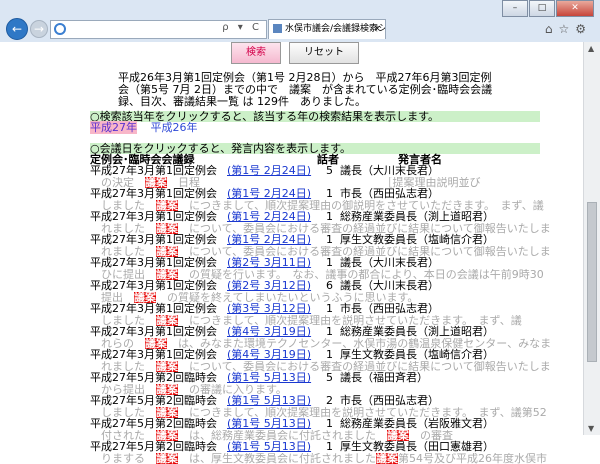  I want to click on table-row: 平成27年3月第1回定例会 (第1号 2月24日) 1 厚生文教委員長（塩崎信介君）, so click(320, 240).